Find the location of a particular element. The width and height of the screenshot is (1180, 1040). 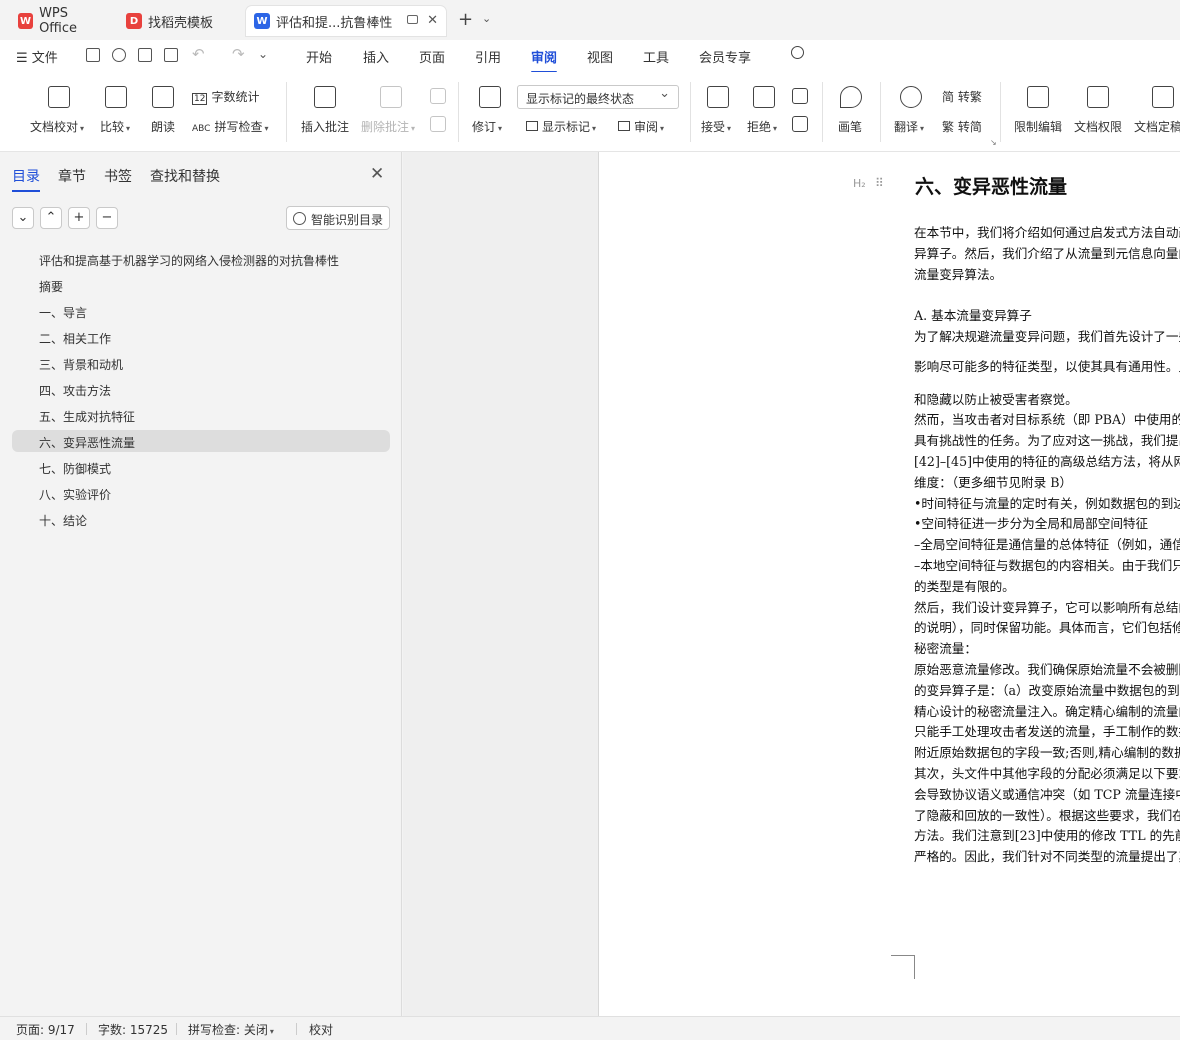

ink-button: 画笔 is located at coordinates (850, 126).